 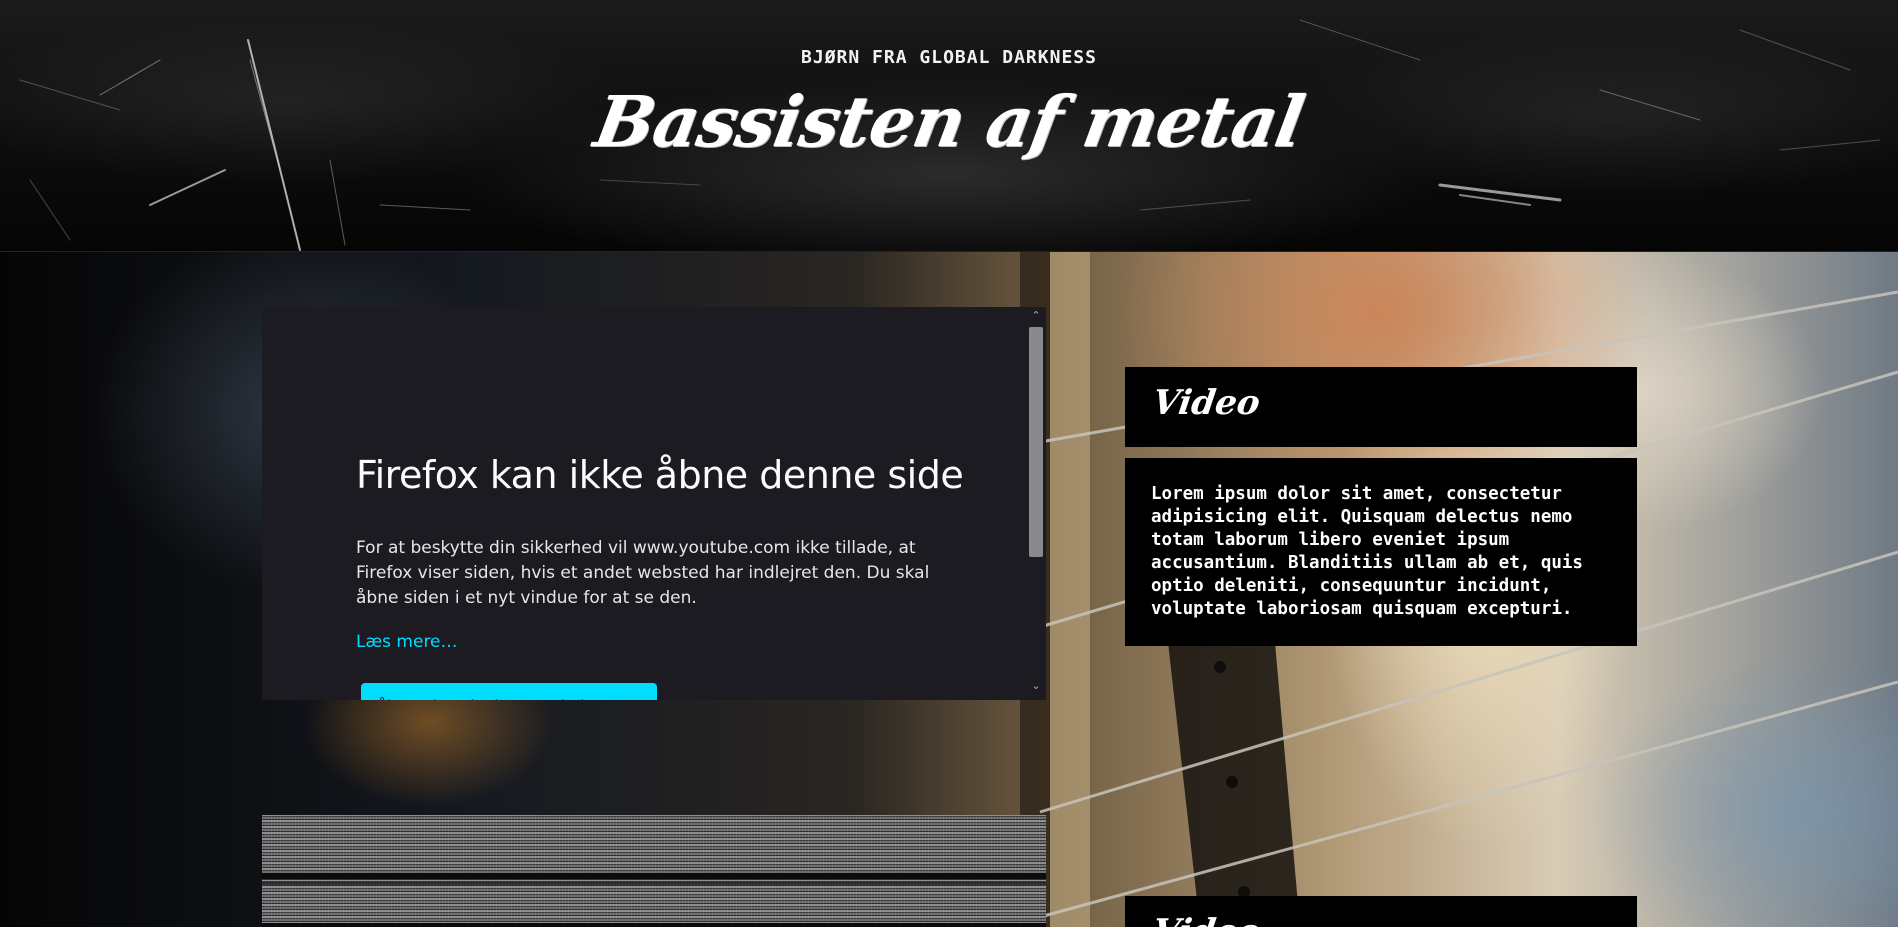 I want to click on error-title: Firefox kan ikke åbne denne side, so click(x=660, y=475).